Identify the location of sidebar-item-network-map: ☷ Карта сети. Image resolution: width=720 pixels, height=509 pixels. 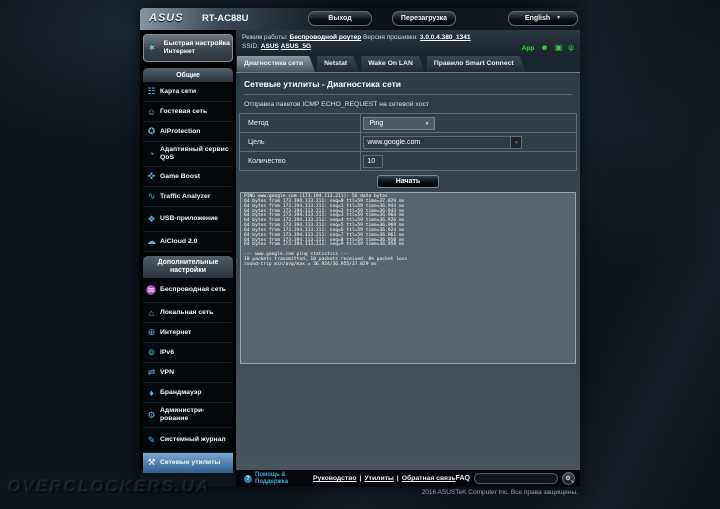
(188, 92).